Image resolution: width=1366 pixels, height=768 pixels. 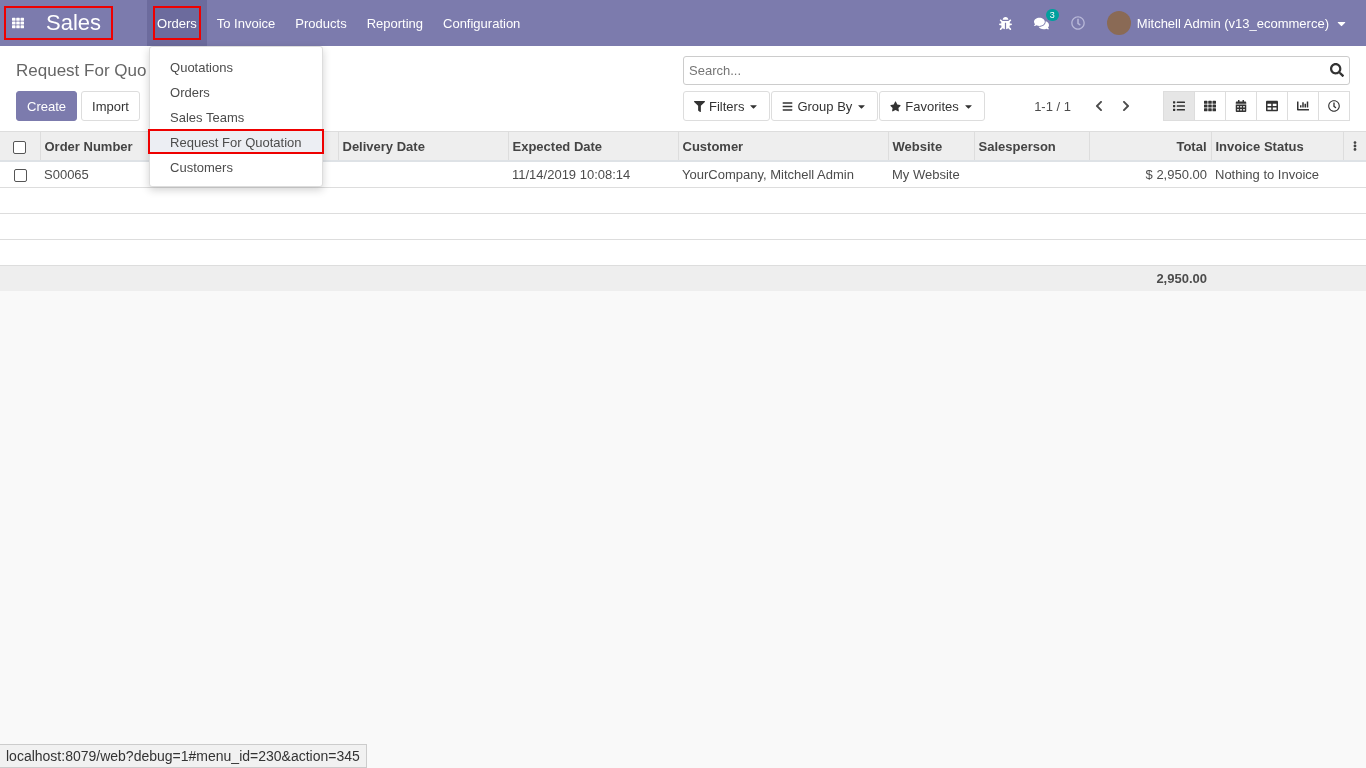 I want to click on calendar-icon, so click(x=1241, y=106).